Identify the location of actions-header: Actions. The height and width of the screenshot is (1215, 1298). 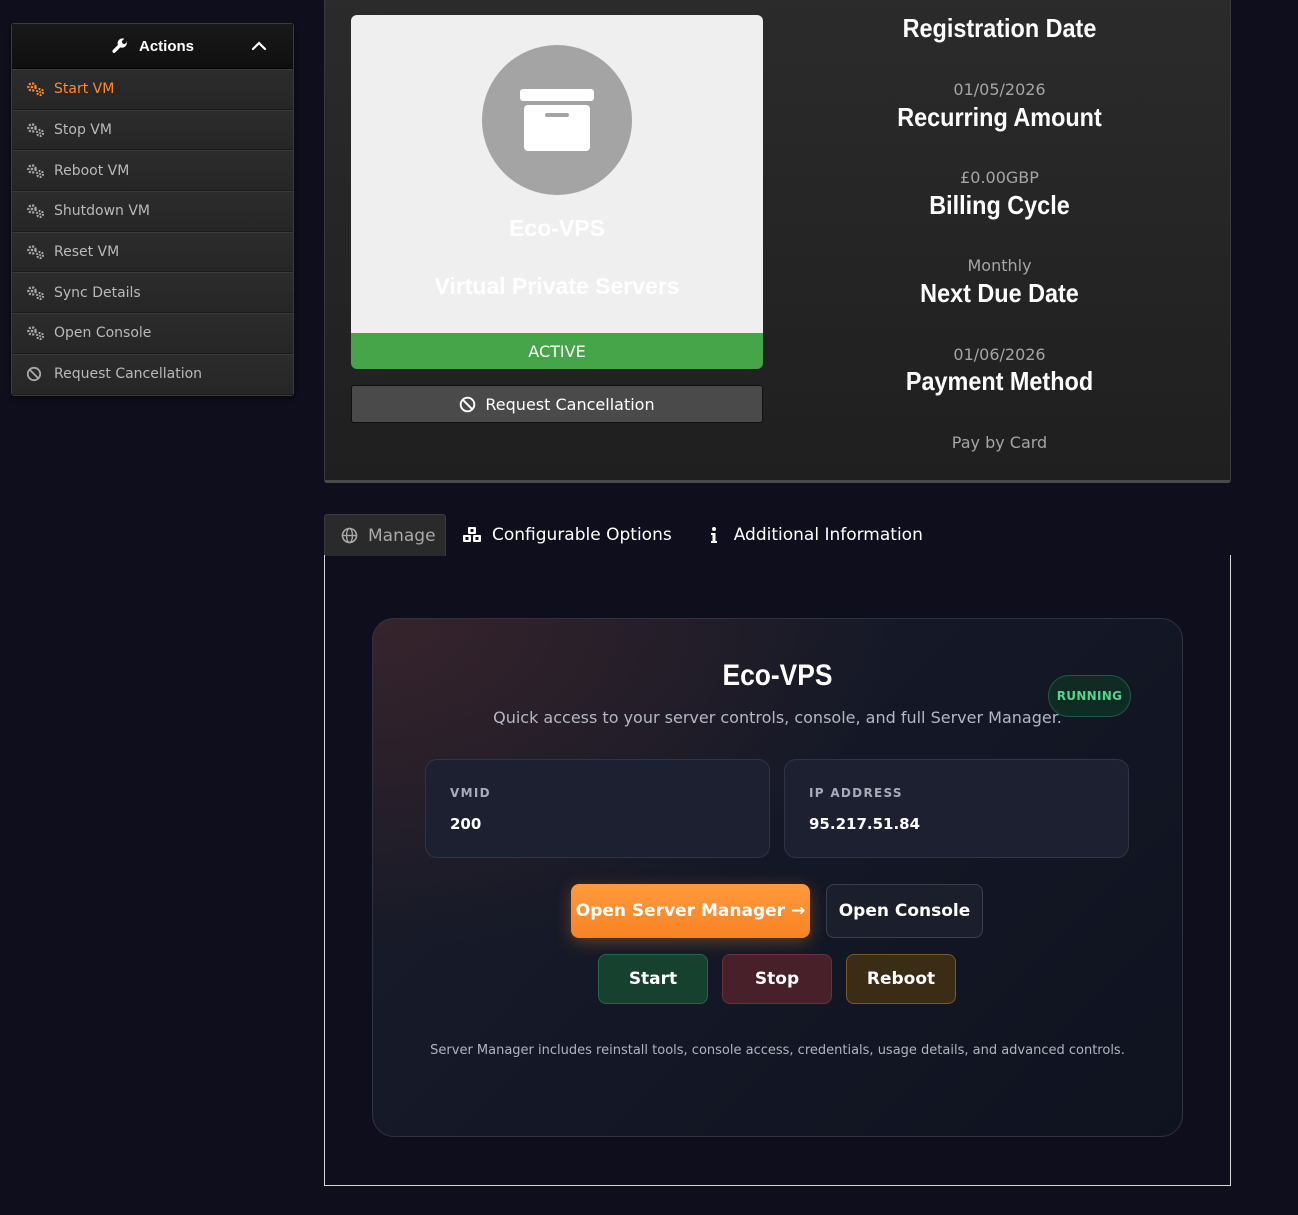
(152, 46).